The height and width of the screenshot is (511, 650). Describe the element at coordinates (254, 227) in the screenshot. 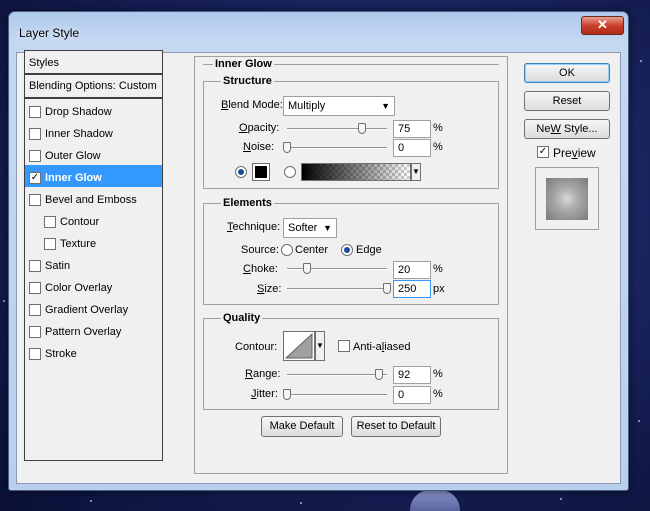

I see `technique-label: Technique:` at that location.